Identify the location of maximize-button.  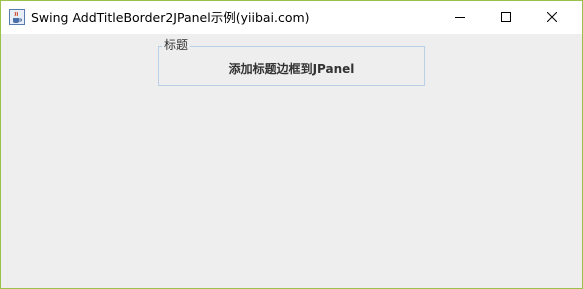
(506, 17).